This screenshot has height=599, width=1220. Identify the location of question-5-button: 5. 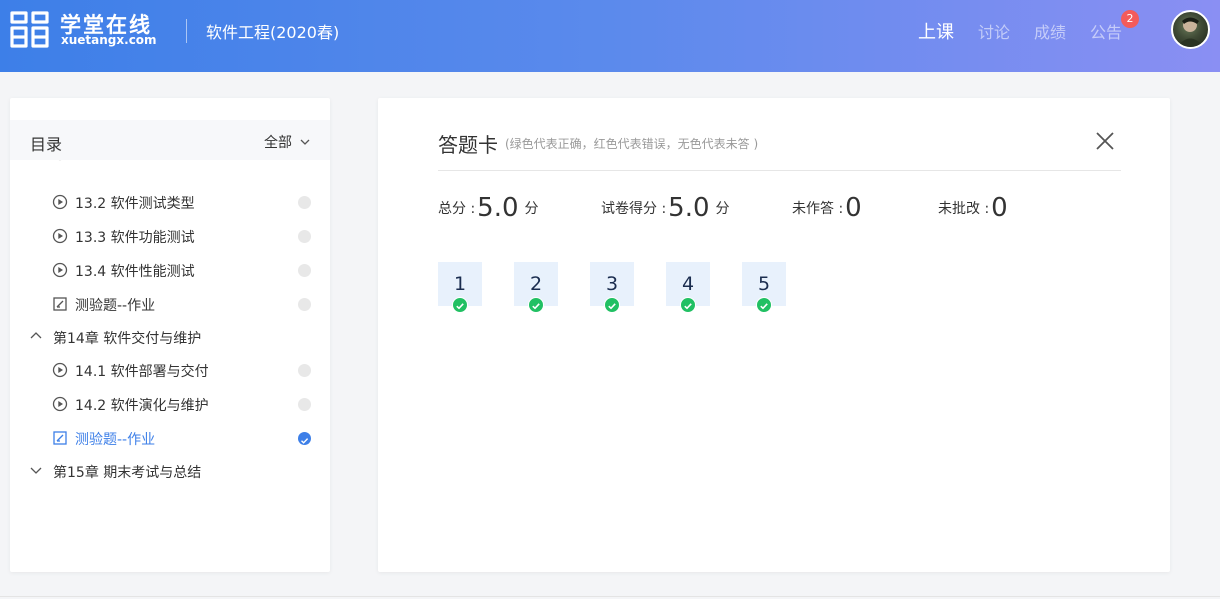
(764, 287).